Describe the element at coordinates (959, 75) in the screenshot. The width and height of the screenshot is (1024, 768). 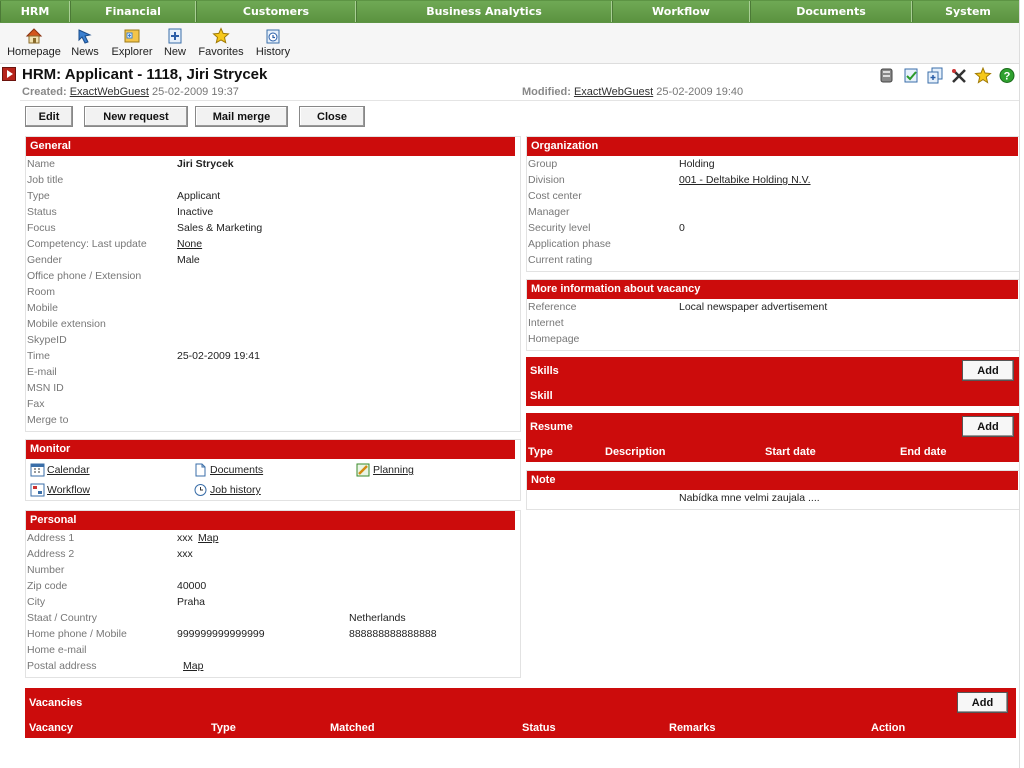
I see `tools-icon` at that location.